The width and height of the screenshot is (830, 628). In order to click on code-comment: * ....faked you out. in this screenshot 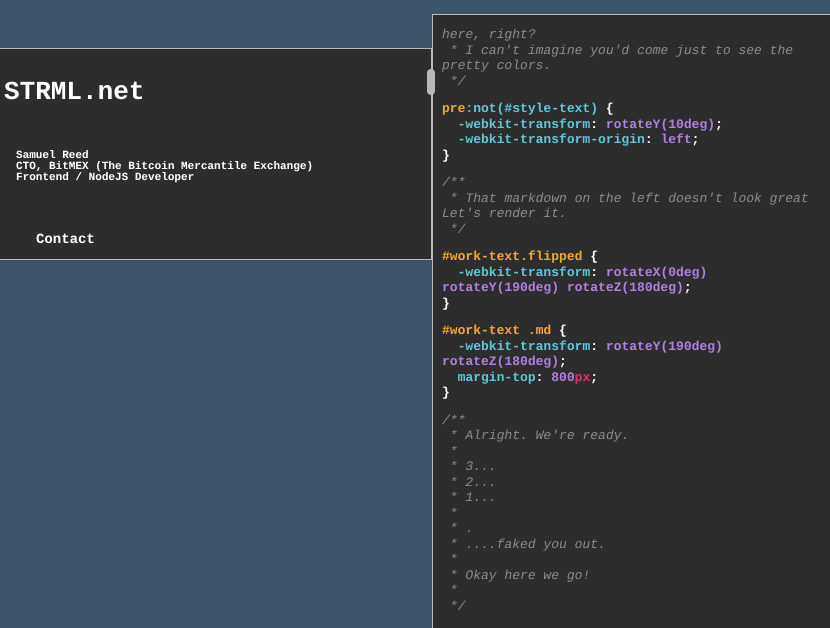, I will do `click(527, 544)`.